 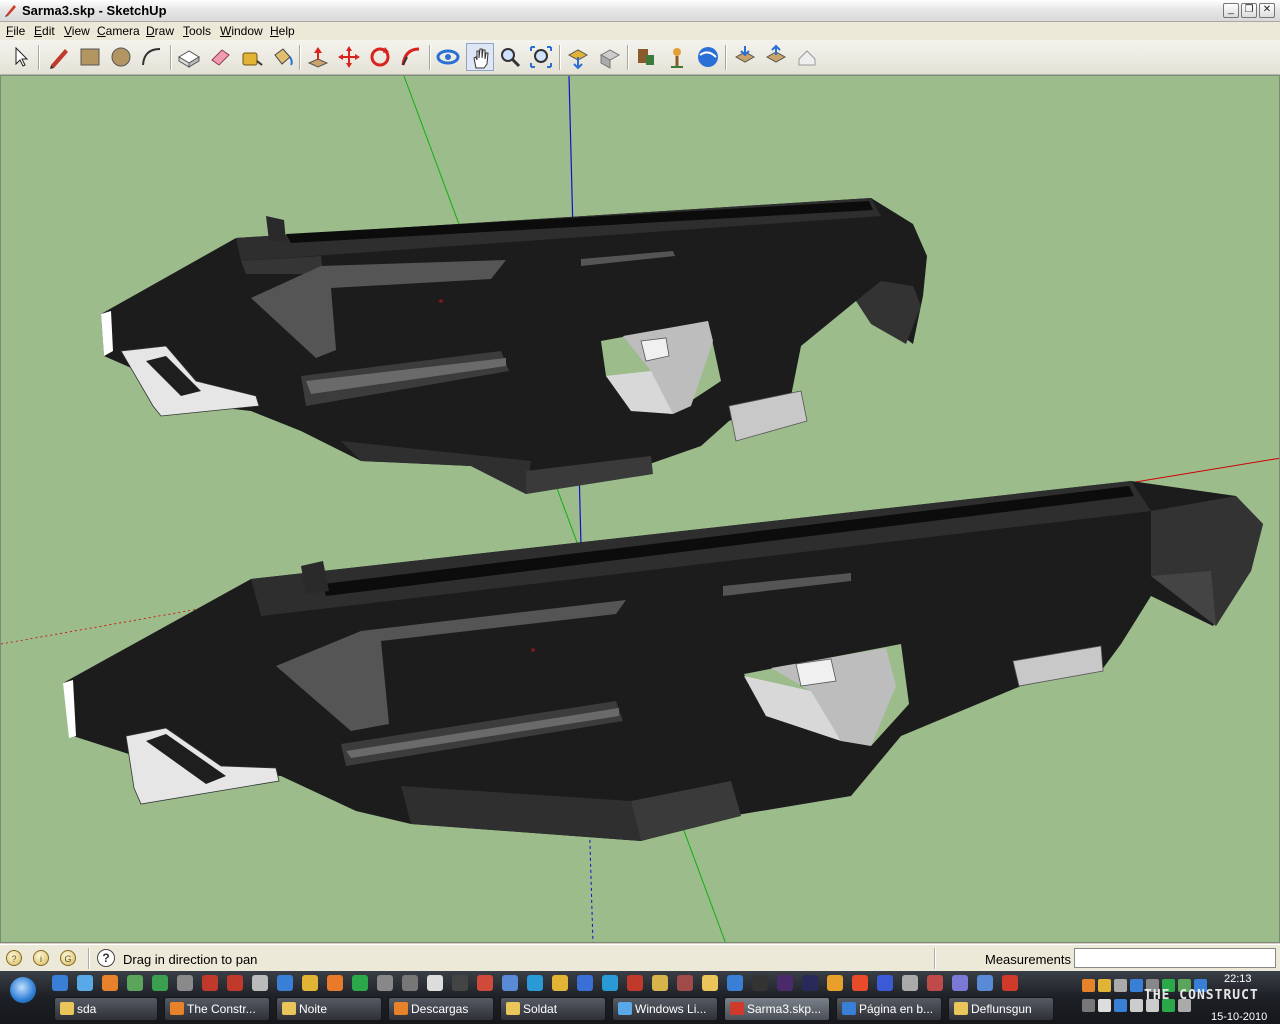 What do you see at coordinates (646, 57) in the screenshot?
I see `components-icon` at bounding box center [646, 57].